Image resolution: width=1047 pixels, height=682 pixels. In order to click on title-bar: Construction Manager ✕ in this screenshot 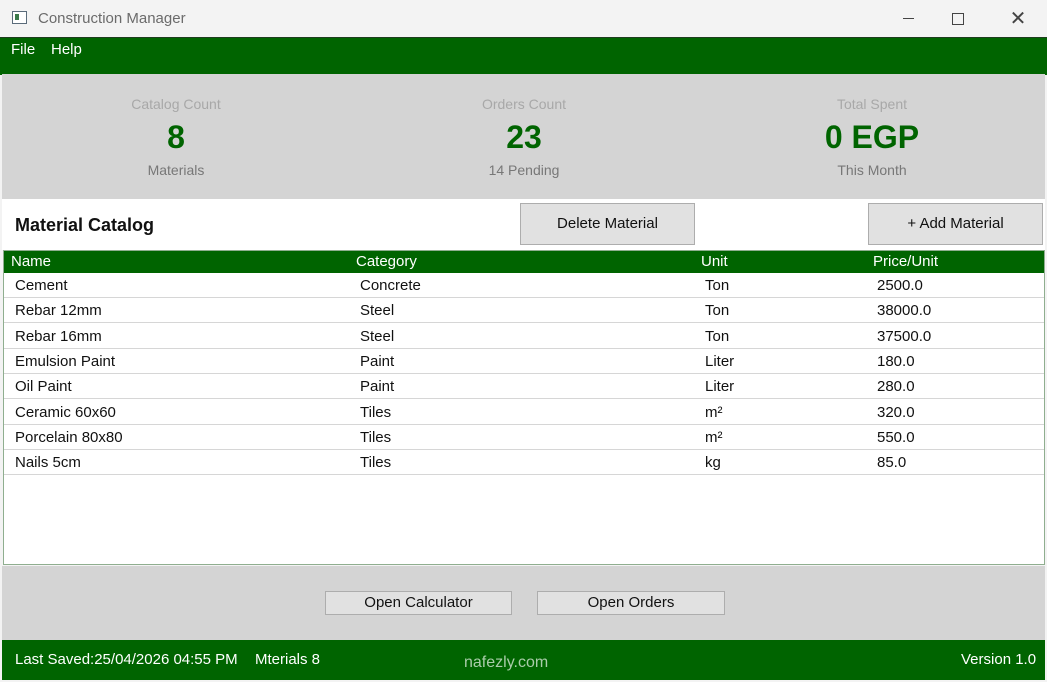, I will do `click(523, 18)`.